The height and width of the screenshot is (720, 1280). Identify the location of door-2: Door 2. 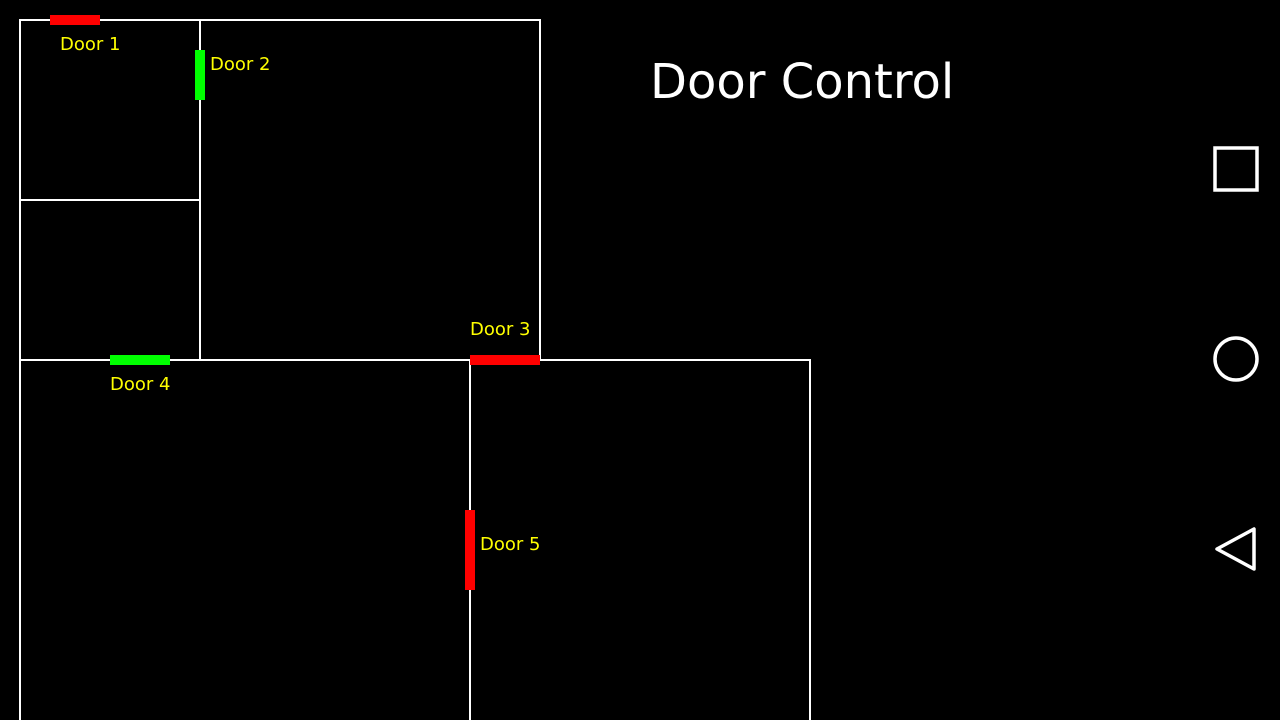
(232, 75).